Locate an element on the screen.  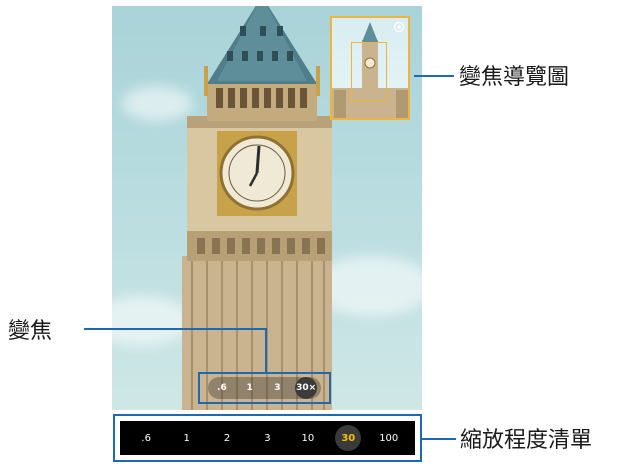
zoom-pill-option: 1 is located at coordinates (250, 388).